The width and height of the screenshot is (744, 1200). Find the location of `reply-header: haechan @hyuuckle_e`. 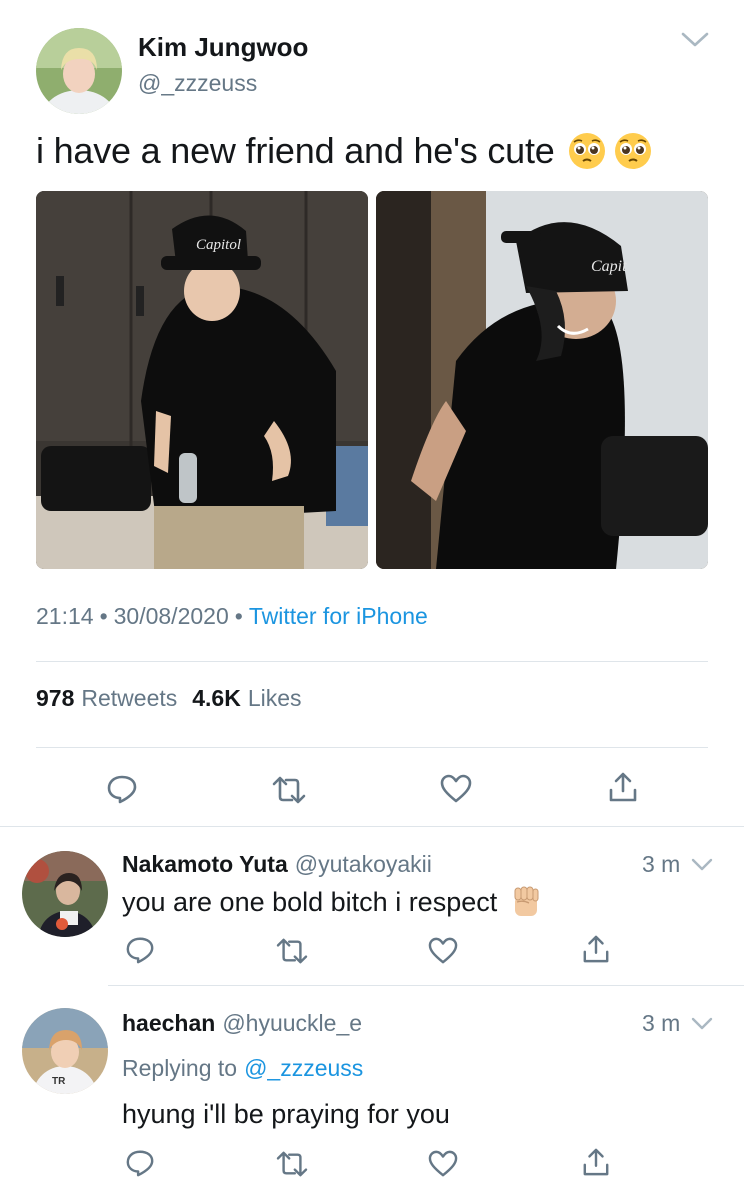

reply-header: haechan @hyuuckle_e is located at coordinates (242, 1023).